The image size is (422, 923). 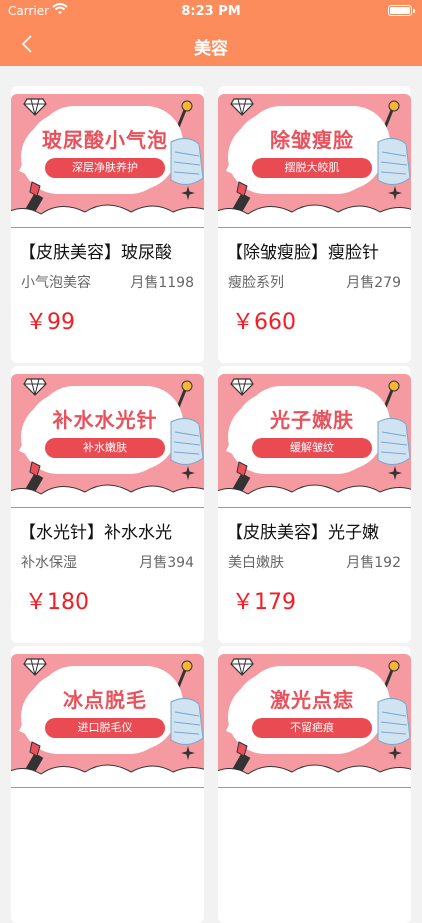 I want to click on app-header: Carrier 8:23 PM 美容, so click(x=211, y=33).